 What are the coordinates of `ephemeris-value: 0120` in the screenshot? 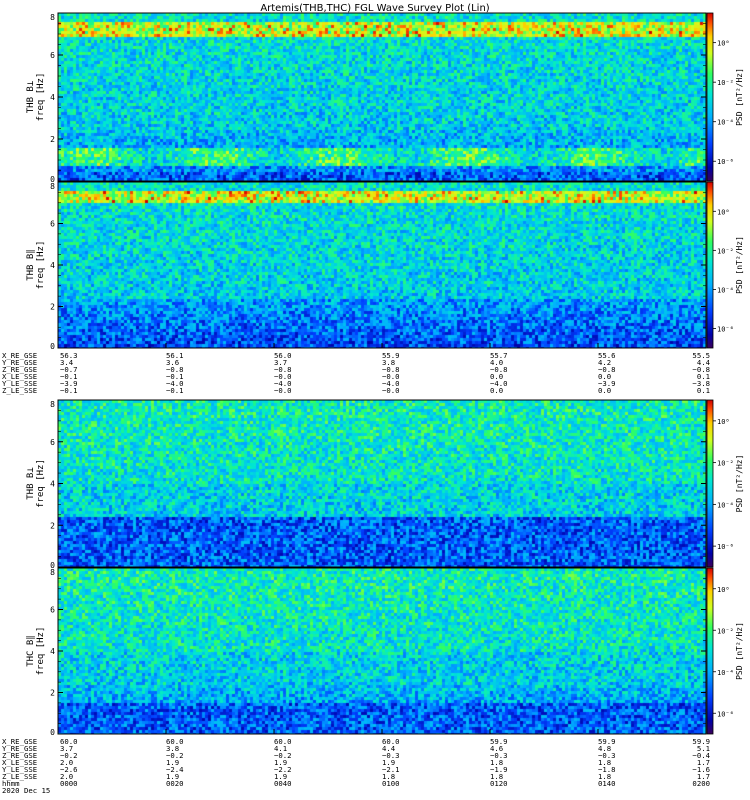 It's located at (499, 783).